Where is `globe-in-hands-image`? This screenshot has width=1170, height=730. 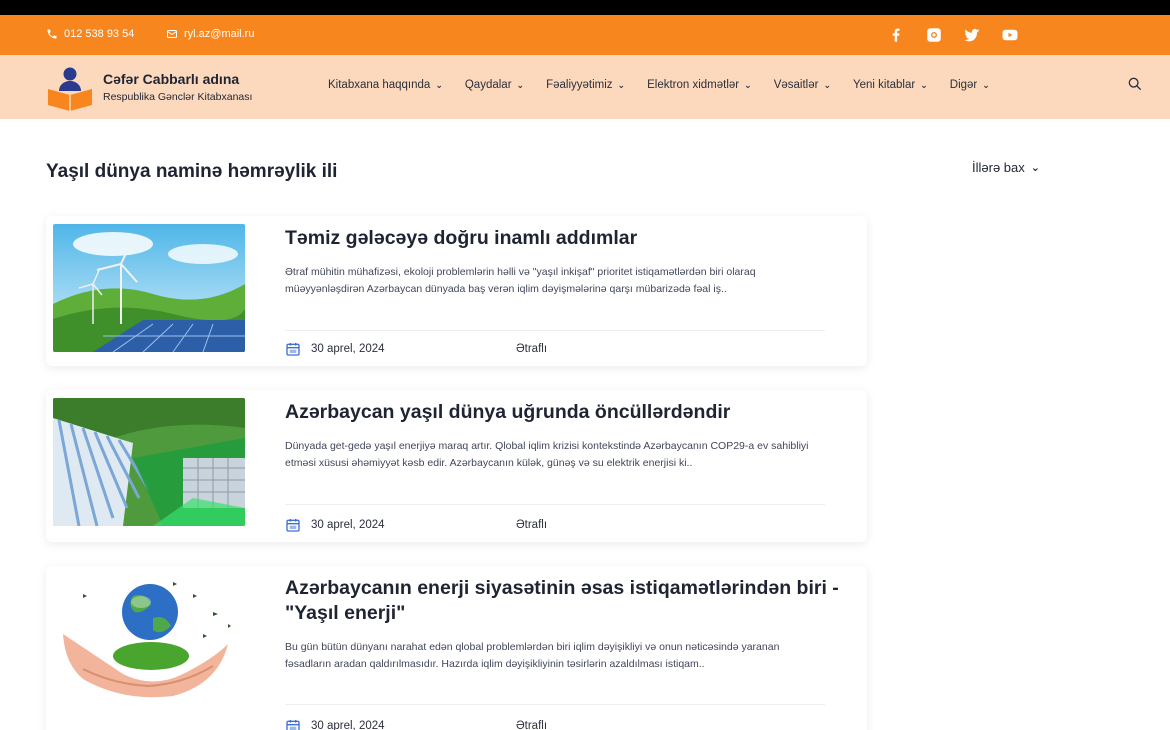
globe-in-hands-image is located at coordinates (149, 638).